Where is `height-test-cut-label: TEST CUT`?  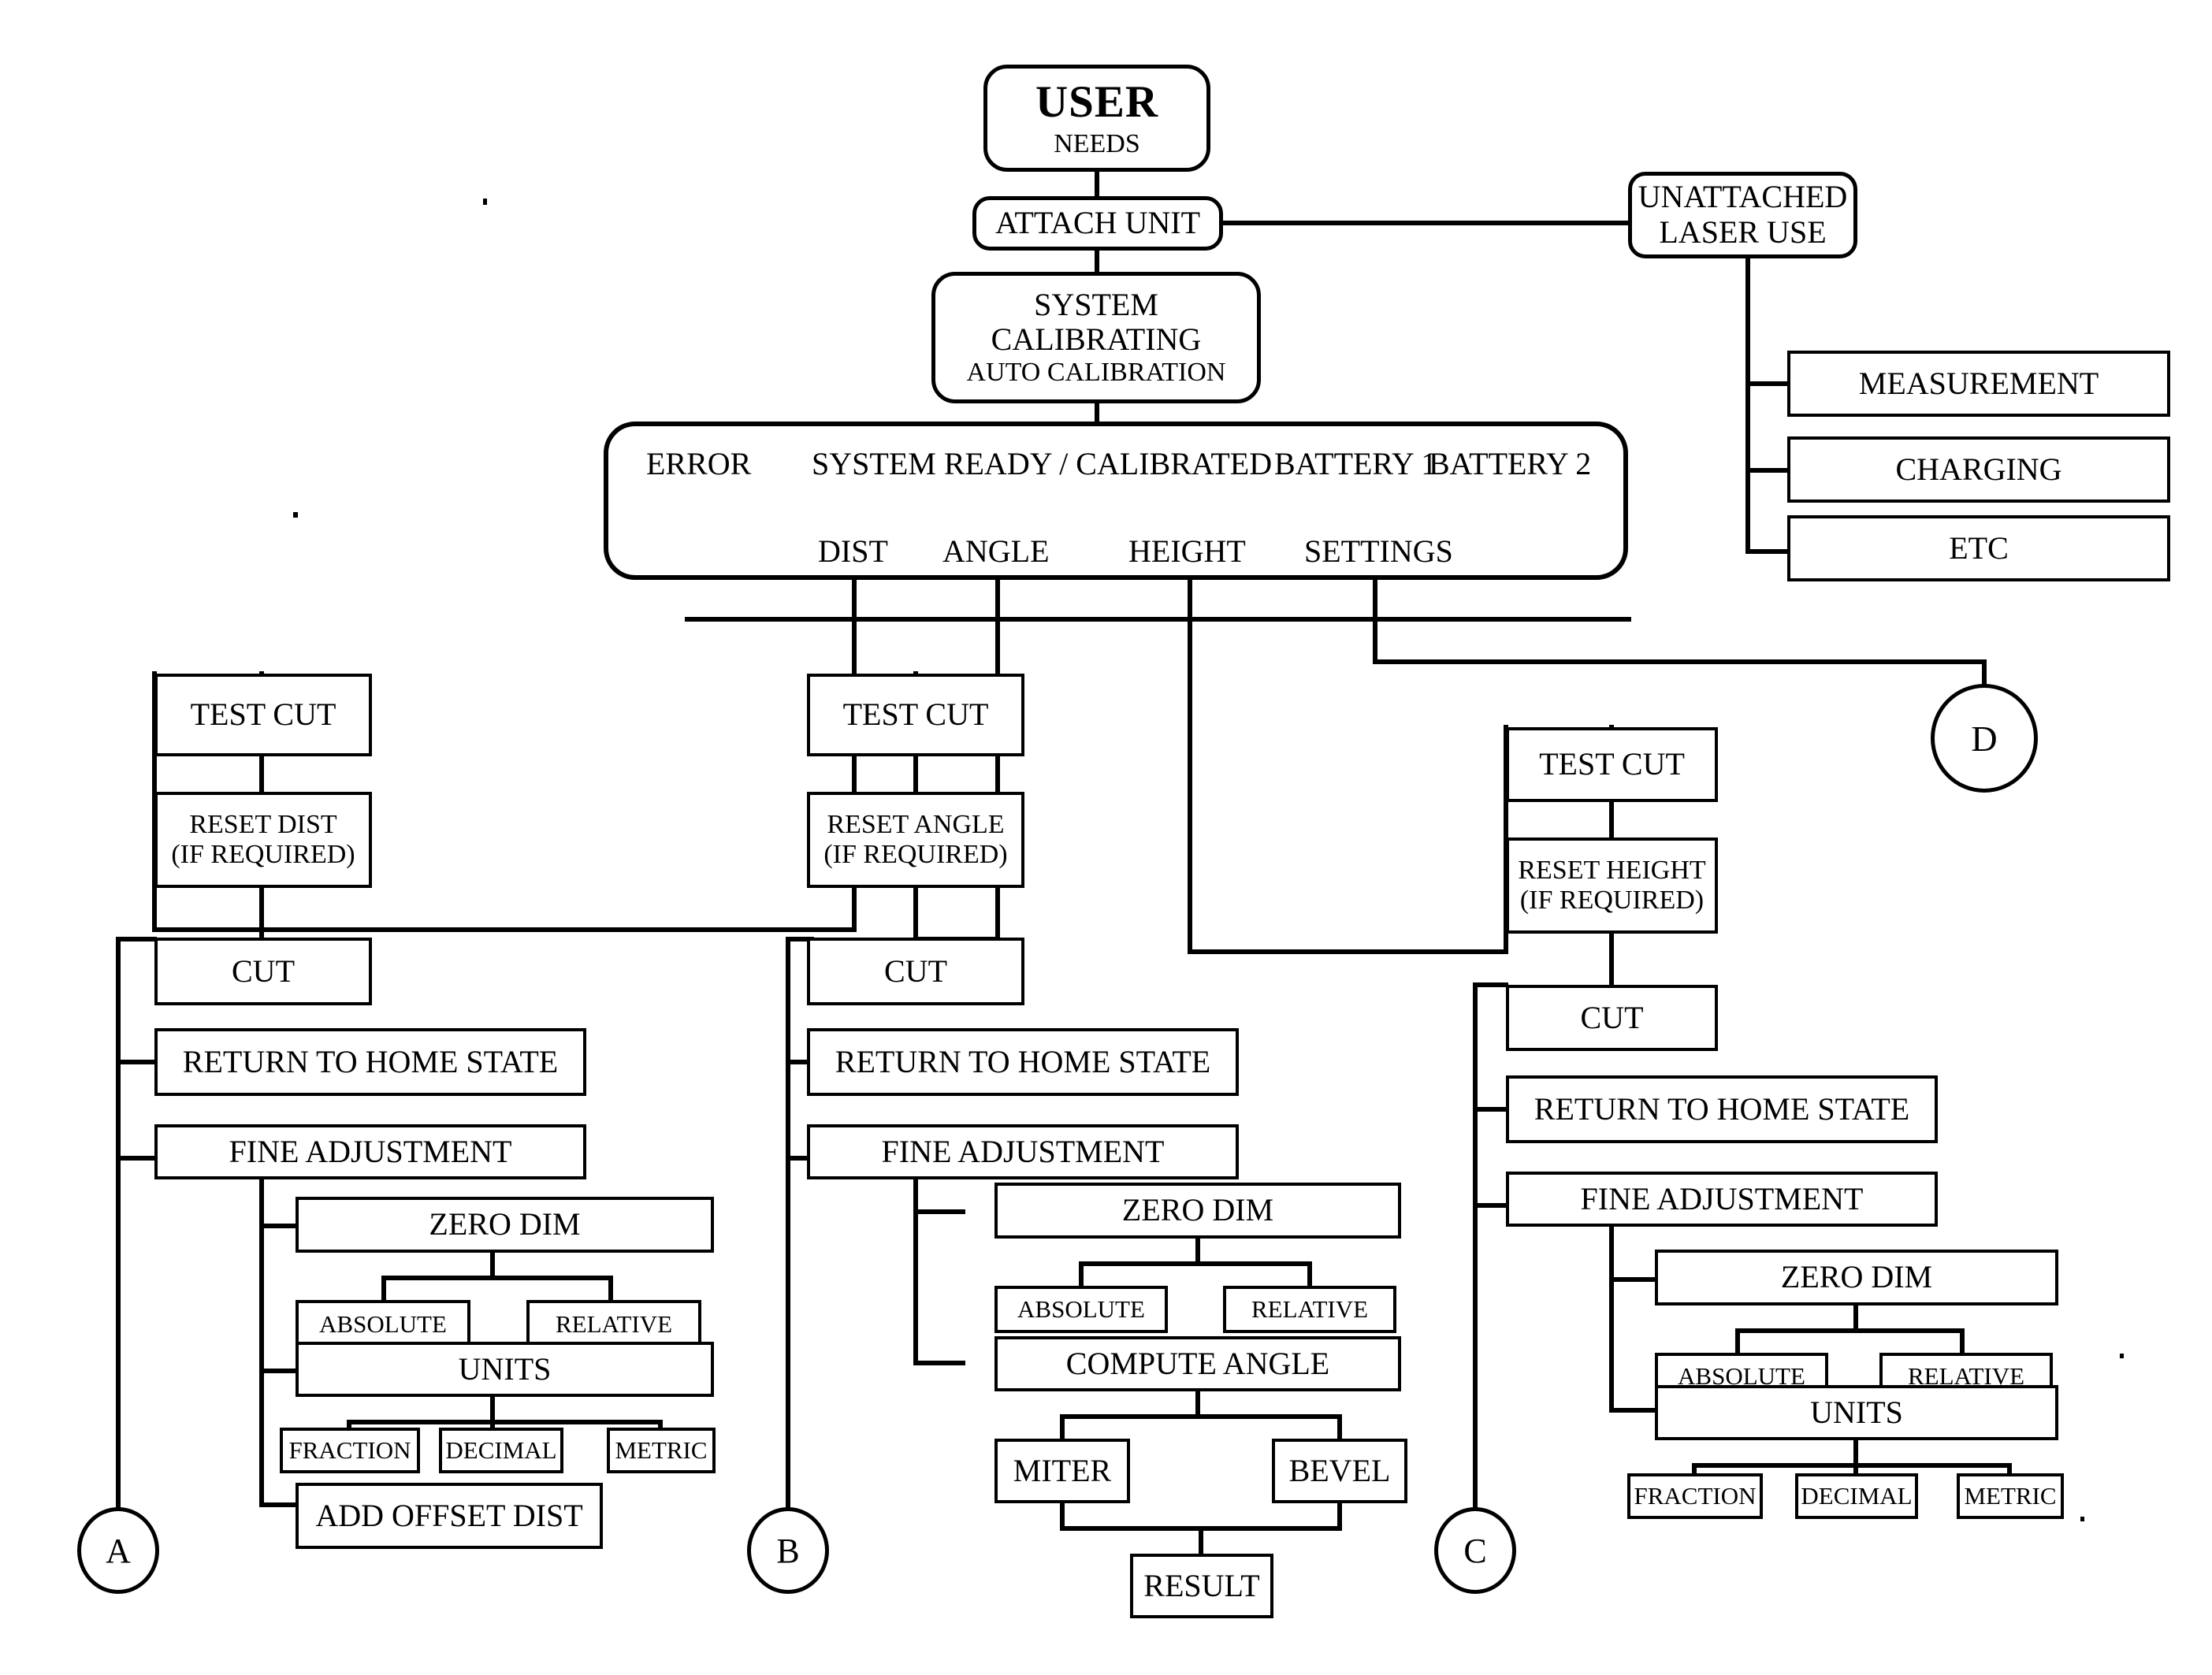
height-test-cut-label: TEST CUT is located at coordinates (1612, 764).